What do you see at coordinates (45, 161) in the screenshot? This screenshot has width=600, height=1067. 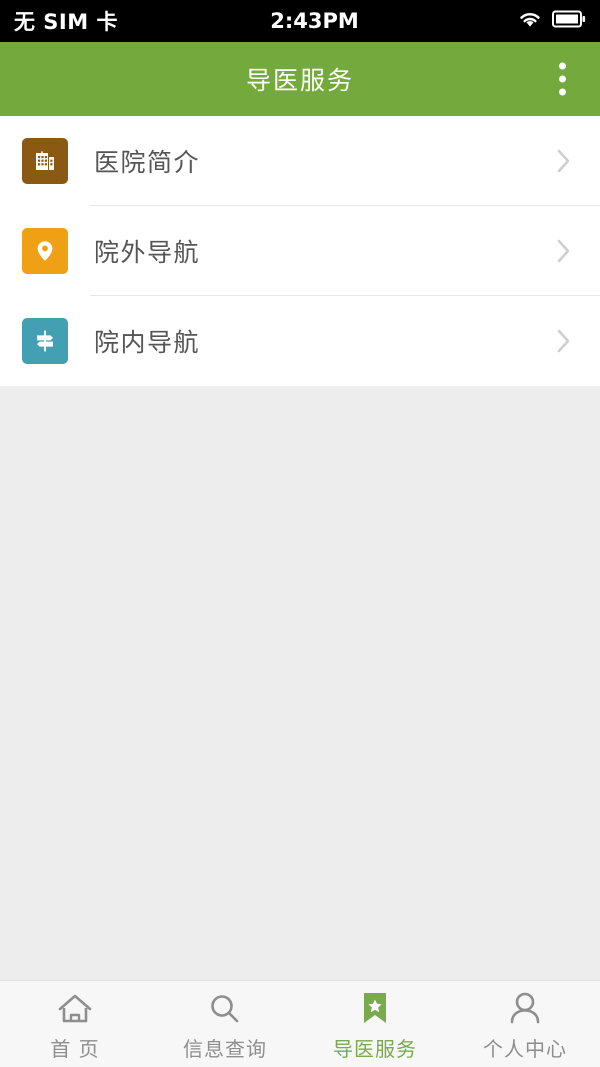 I see `hospital-building-icon` at bounding box center [45, 161].